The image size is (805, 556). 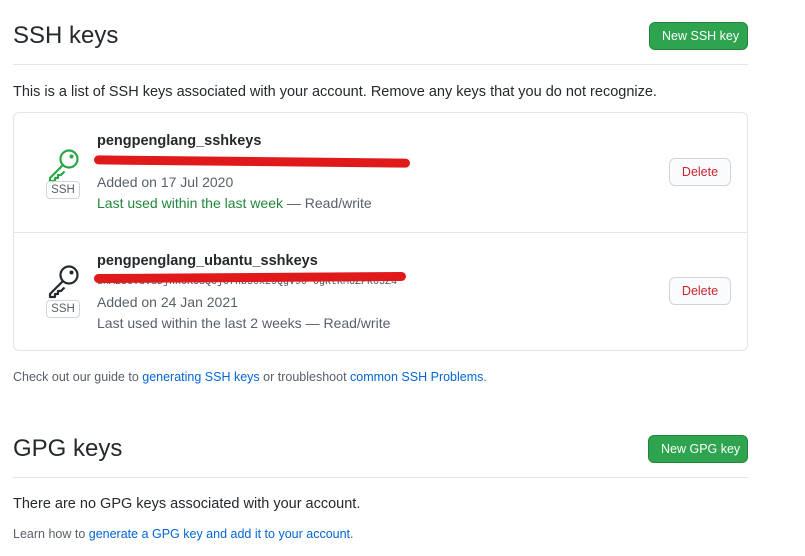 I want to click on ssh-section-header: SSH keys New SSH key, so click(x=380, y=39).